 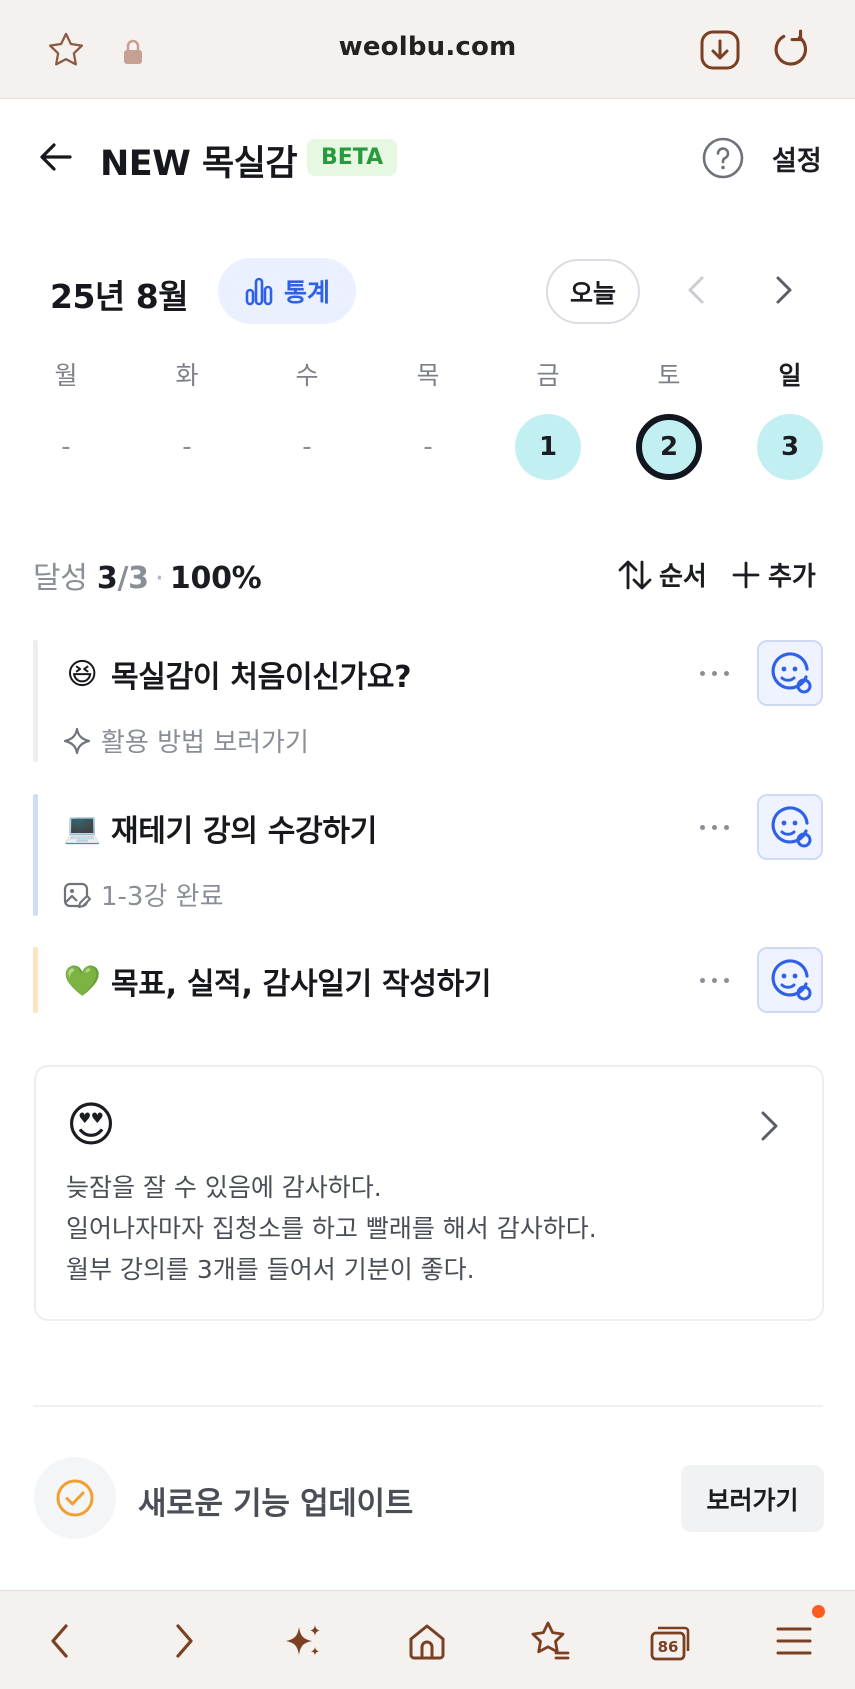 What do you see at coordinates (548, 375) in the screenshot?
I see `weekday-label: 금` at bounding box center [548, 375].